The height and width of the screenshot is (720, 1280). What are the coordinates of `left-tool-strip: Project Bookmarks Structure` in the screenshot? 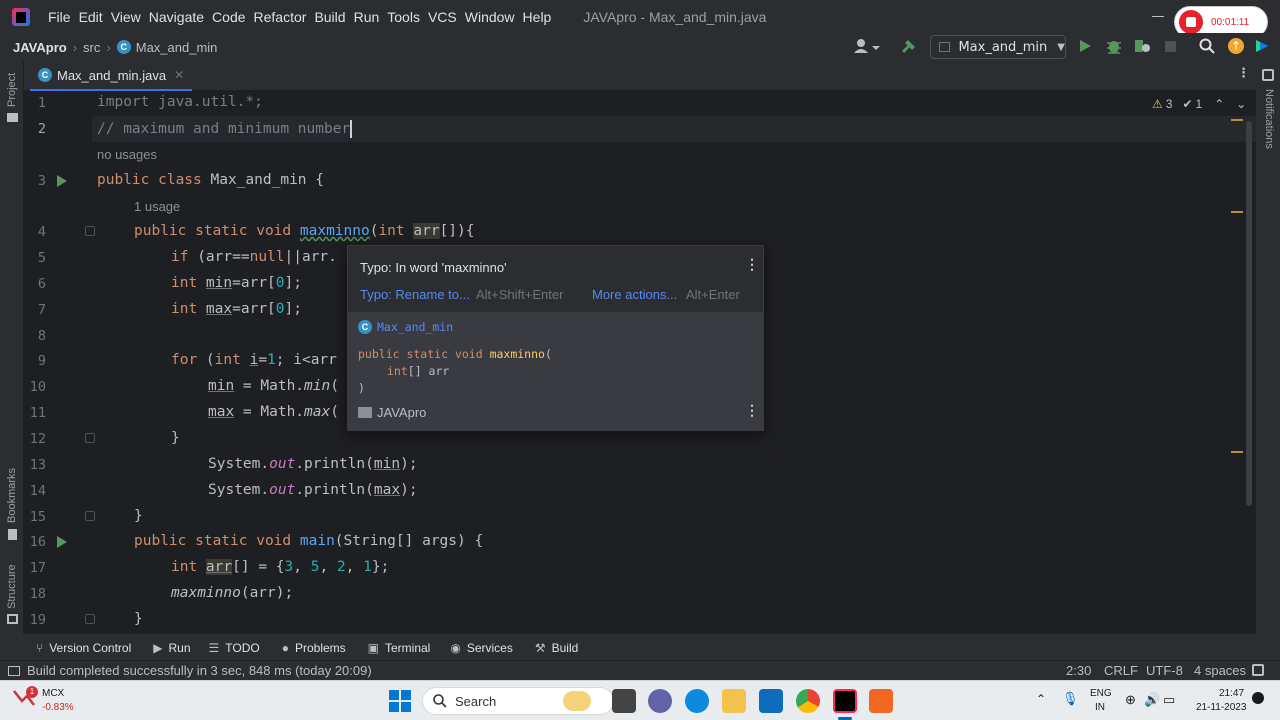 It's located at (12, 347).